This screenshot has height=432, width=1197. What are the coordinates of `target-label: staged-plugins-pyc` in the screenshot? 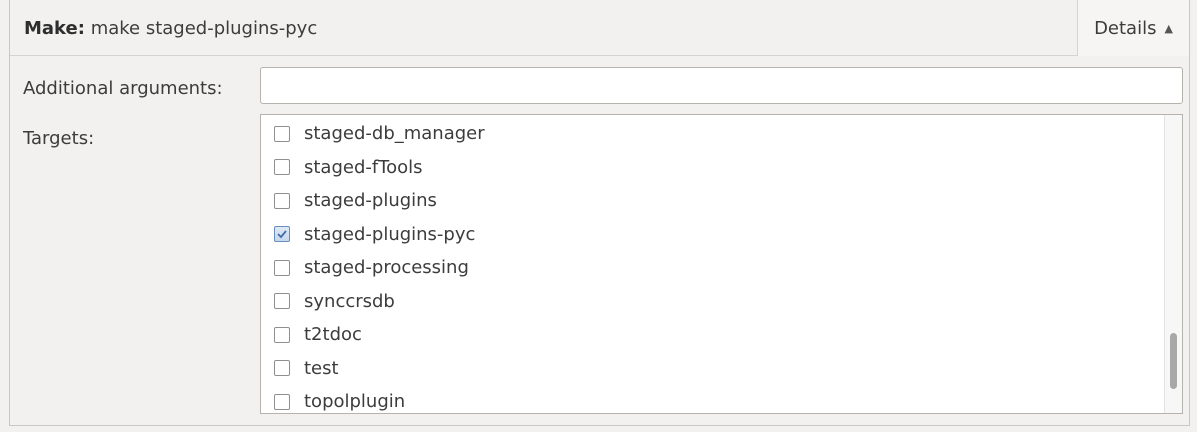 It's located at (390, 234).